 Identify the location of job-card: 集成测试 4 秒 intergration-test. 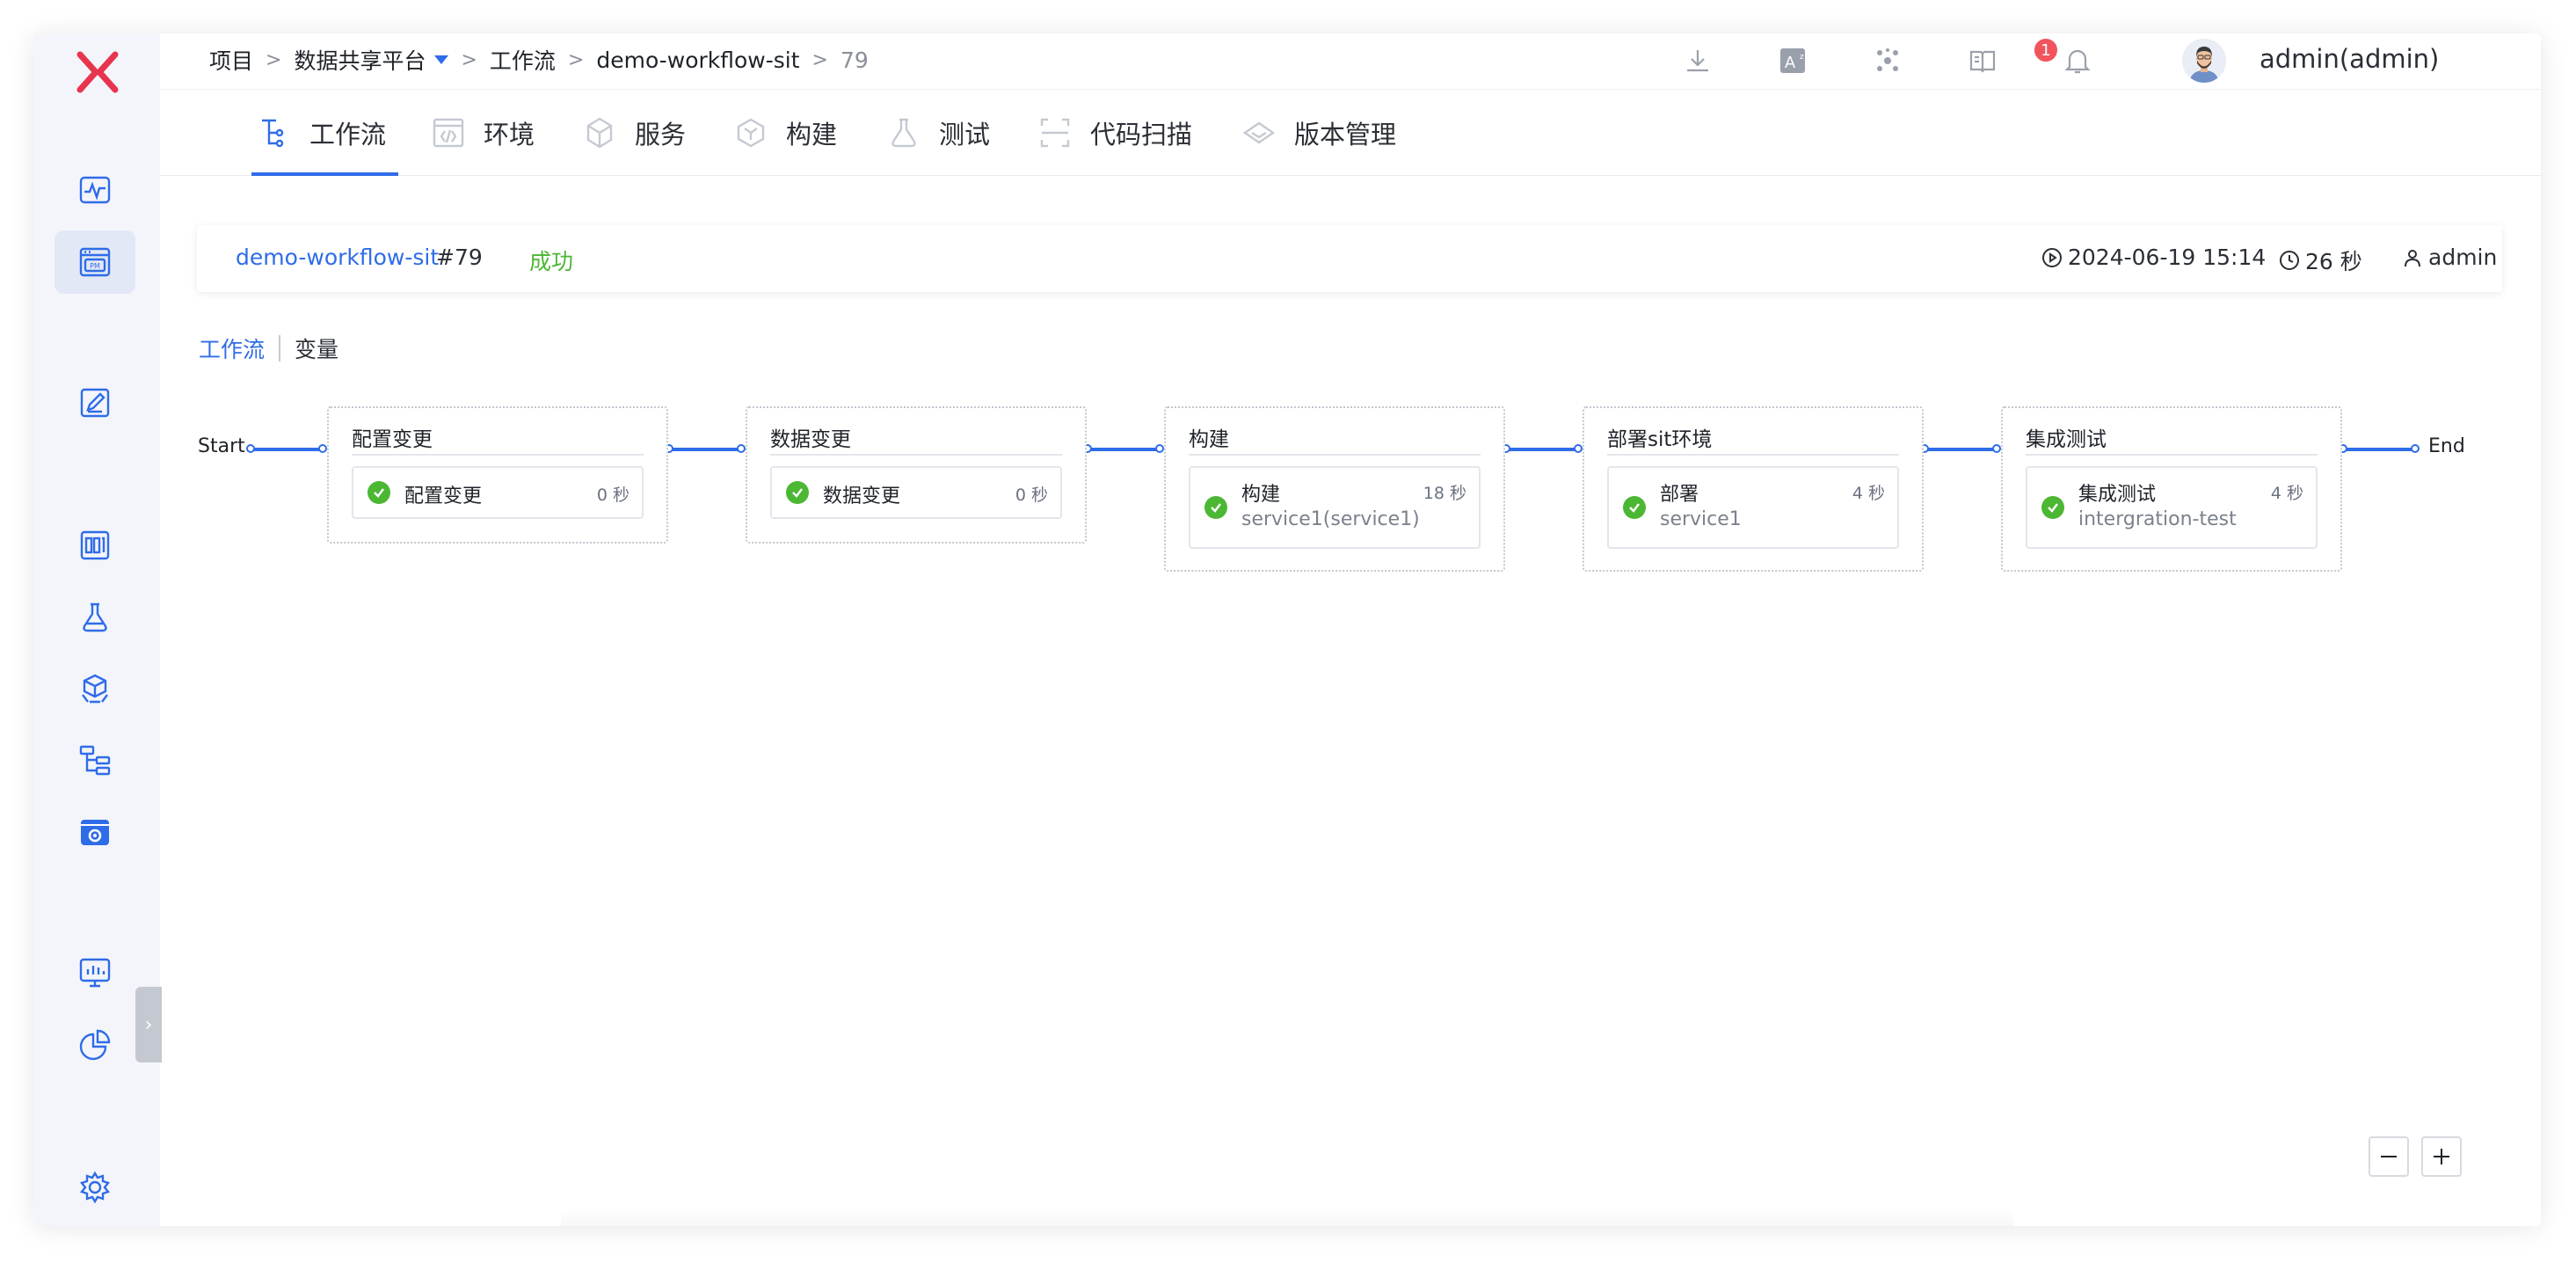
(2172, 507).